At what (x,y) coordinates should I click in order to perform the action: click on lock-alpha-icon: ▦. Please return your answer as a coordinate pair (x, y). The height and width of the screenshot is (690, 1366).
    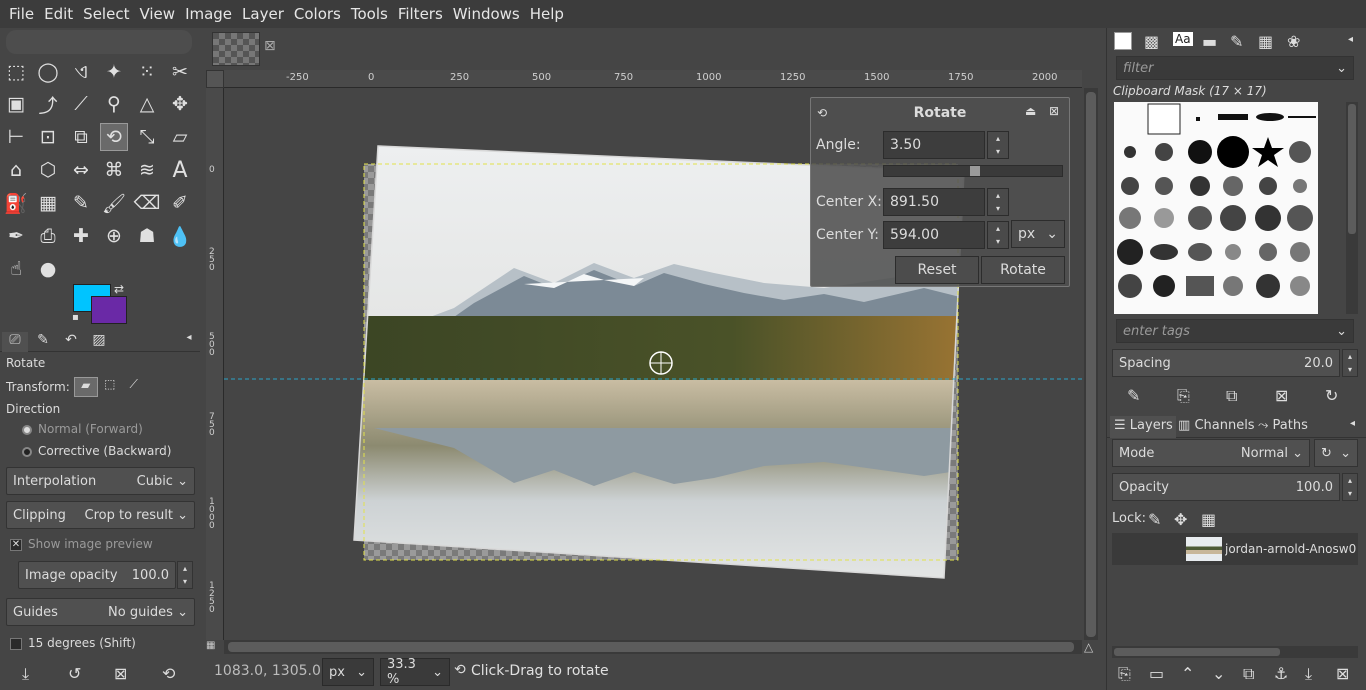
    Looking at the image, I should click on (1208, 519).